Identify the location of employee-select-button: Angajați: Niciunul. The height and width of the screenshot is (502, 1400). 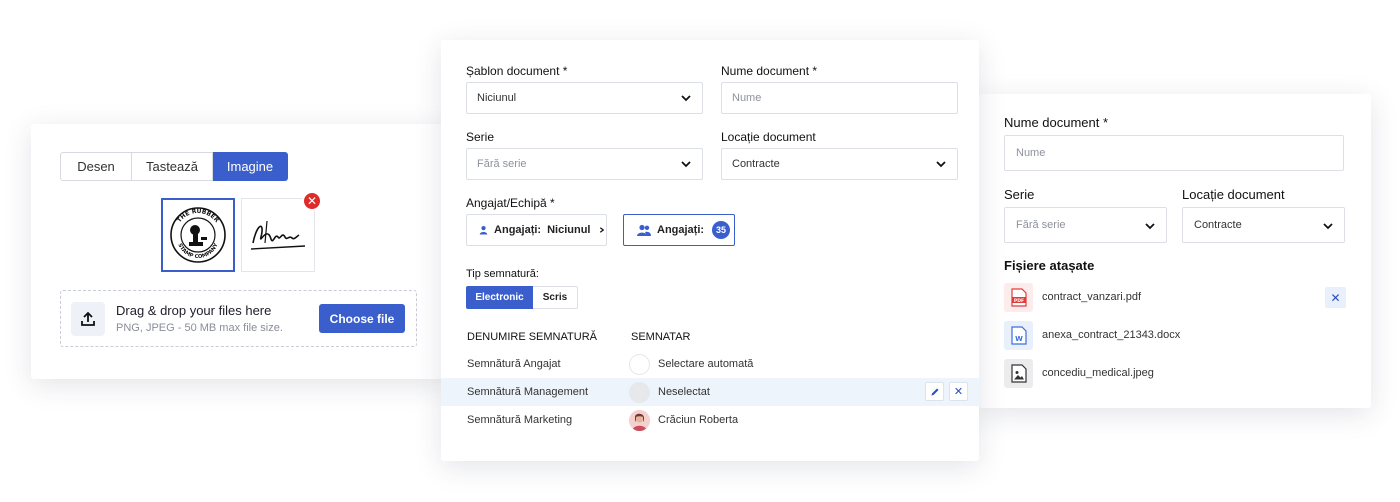
(536, 230).